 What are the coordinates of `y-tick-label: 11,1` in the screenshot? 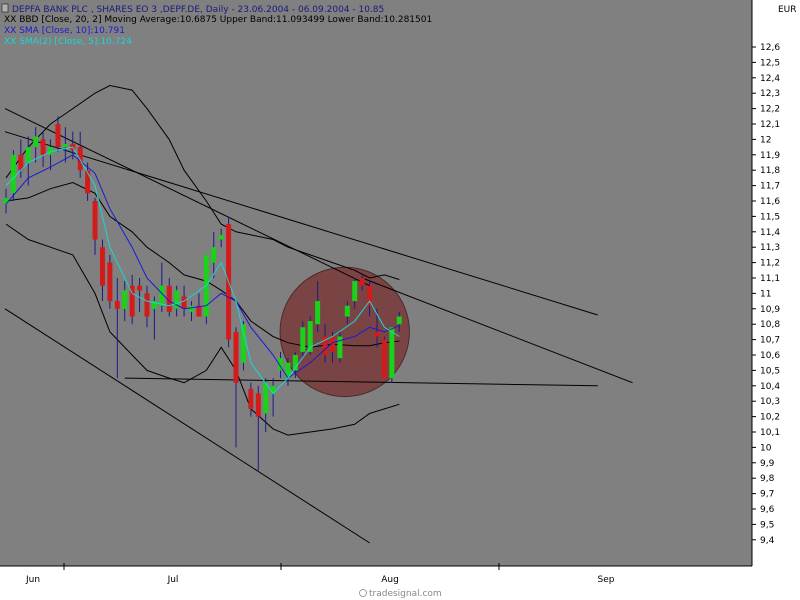 It's located at (770, 279).